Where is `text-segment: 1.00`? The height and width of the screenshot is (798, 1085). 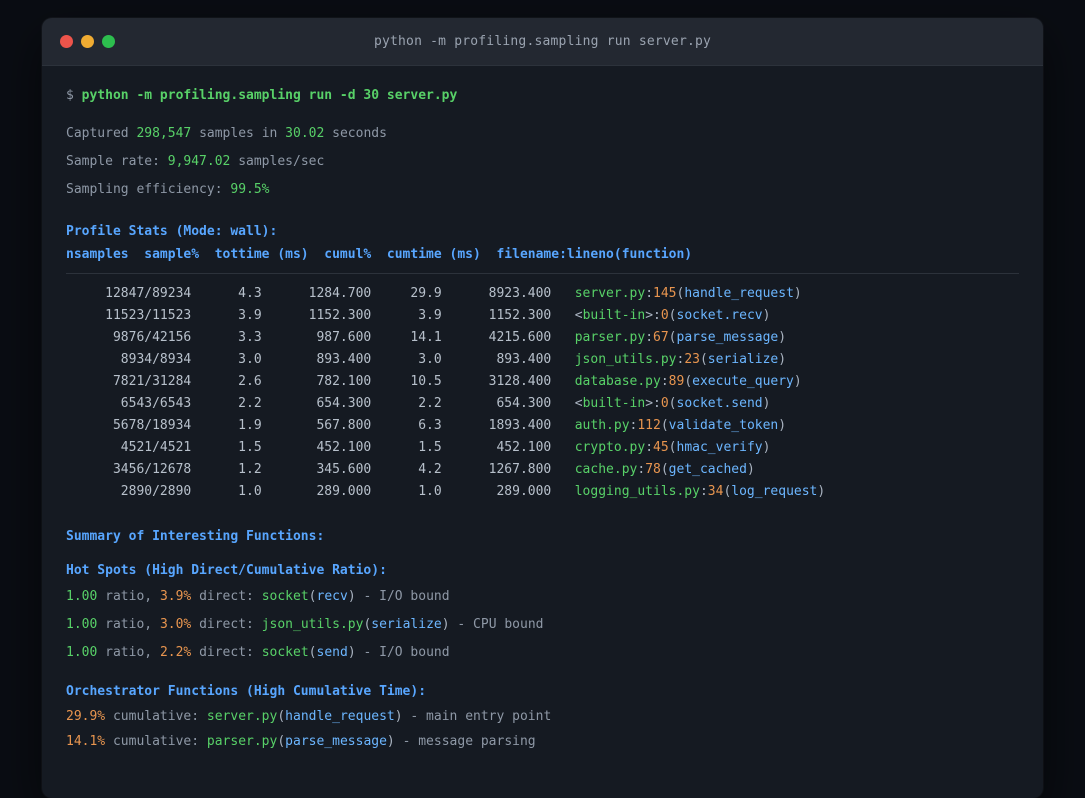 text-segment: 1.00 is located at coordinates (82, 596).